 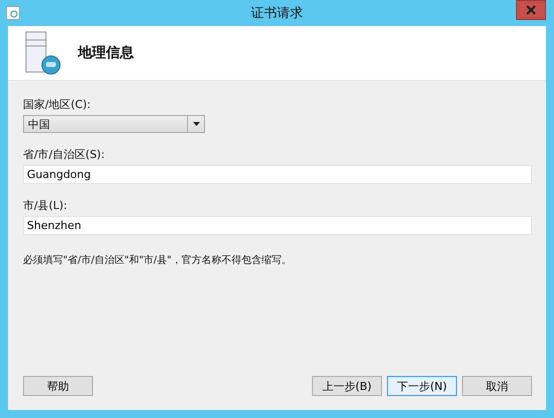 I want to click on country-dropdown: 中国, so click(x=114, y=124).